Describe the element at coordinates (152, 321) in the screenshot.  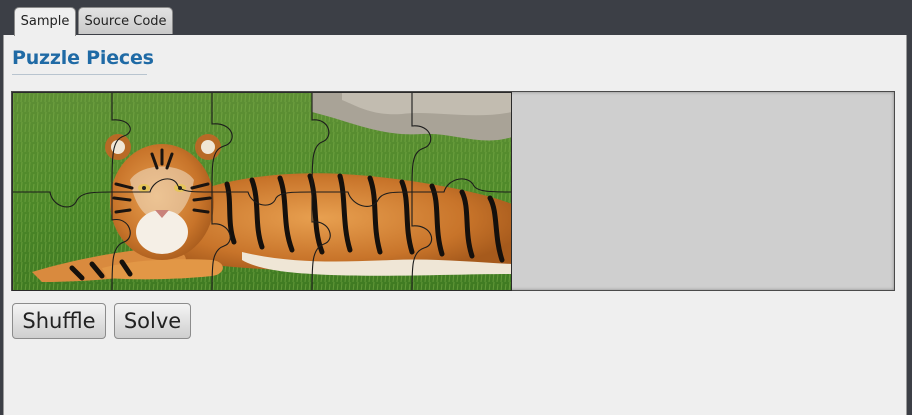
I see `solve-button: Solve` at that location.